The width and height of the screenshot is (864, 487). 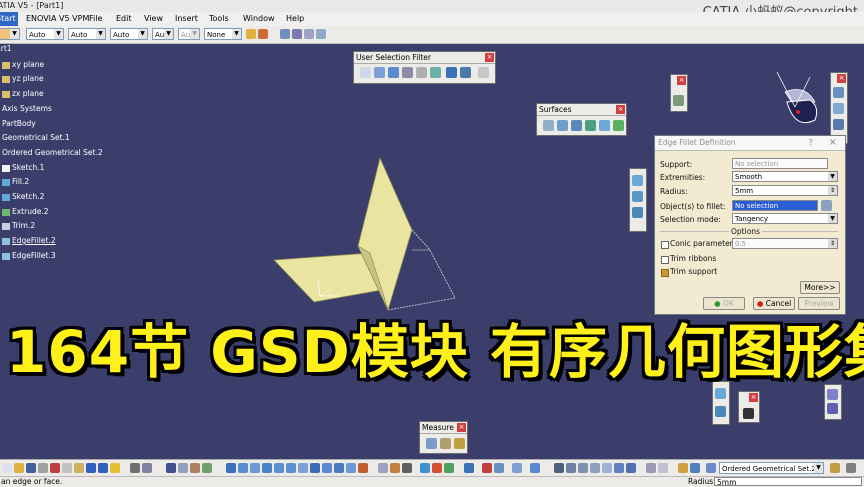 I want to click on translate-icon, so click(x=571, y=468).